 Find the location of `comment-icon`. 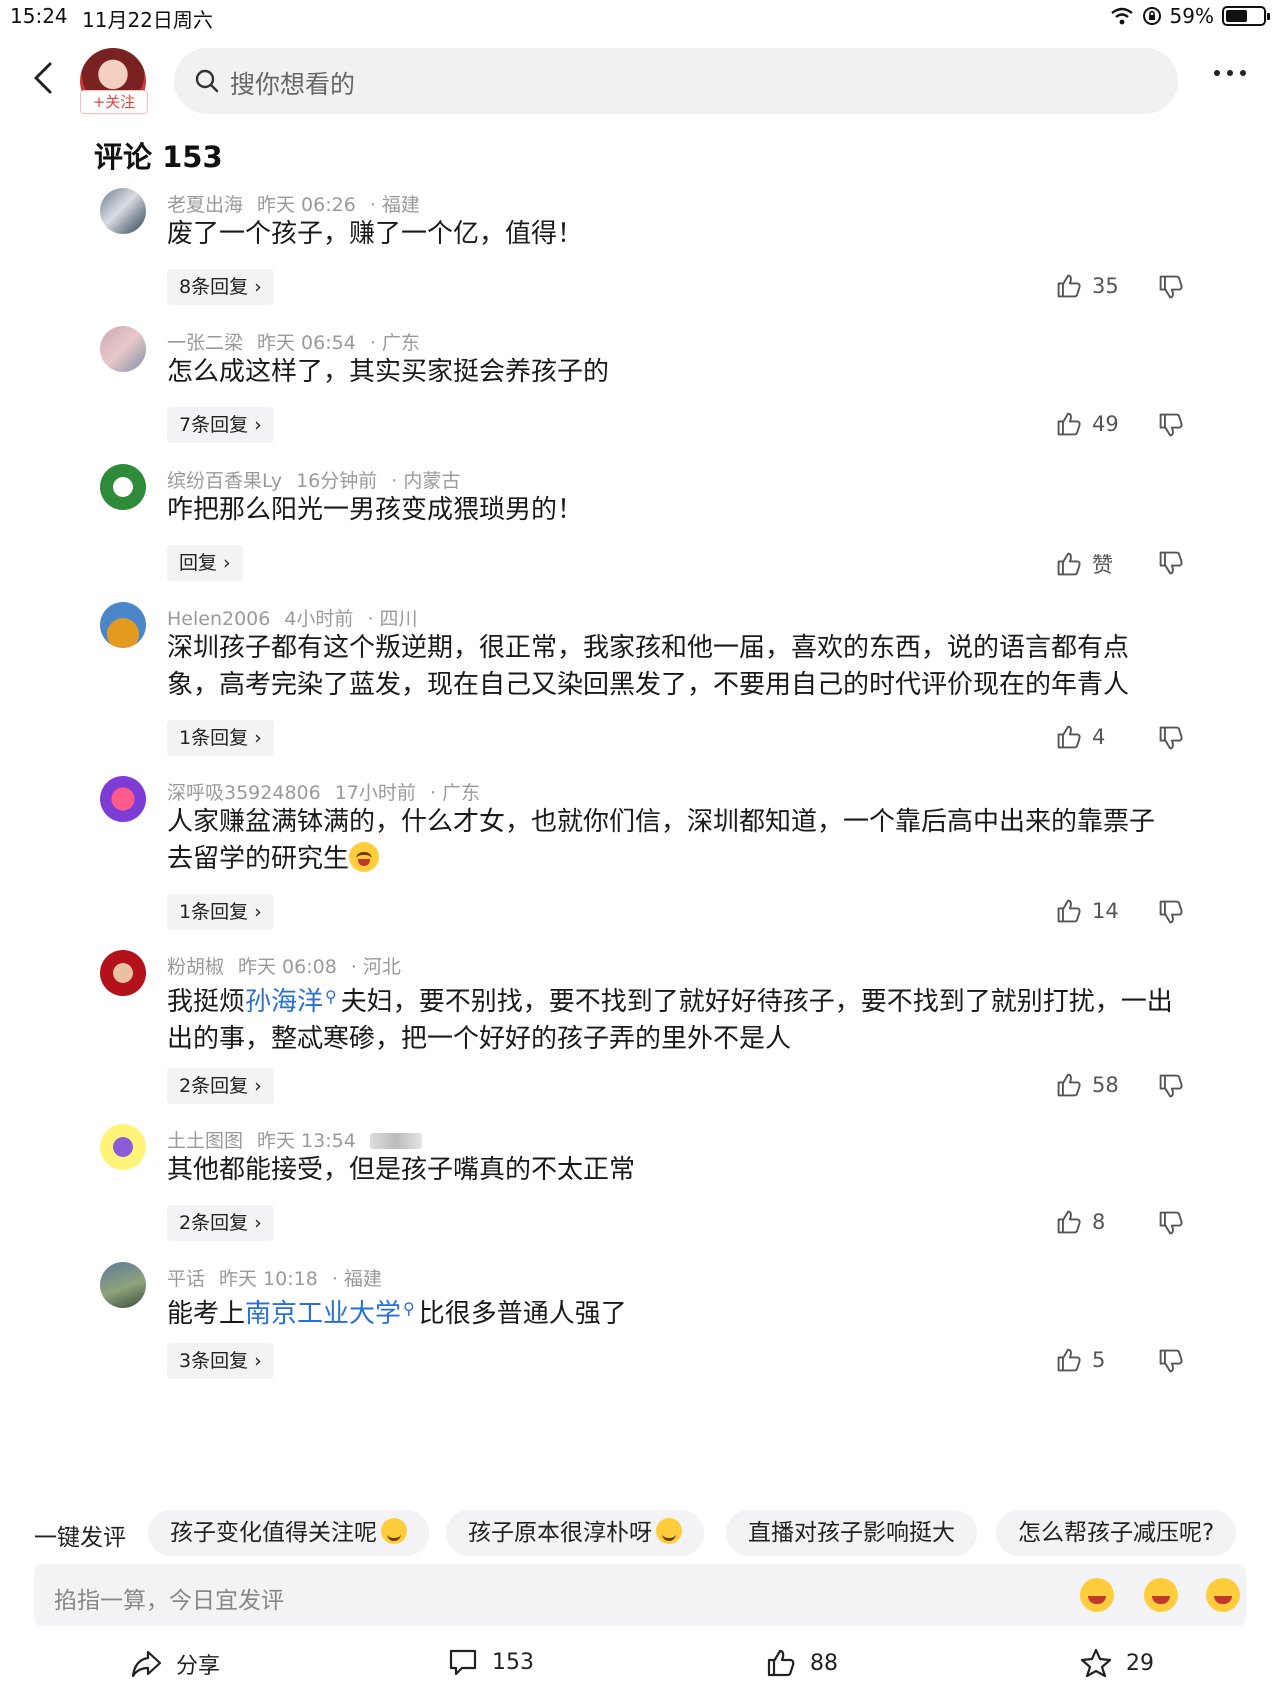

comment-icon is located at coordinates (463, 1662).